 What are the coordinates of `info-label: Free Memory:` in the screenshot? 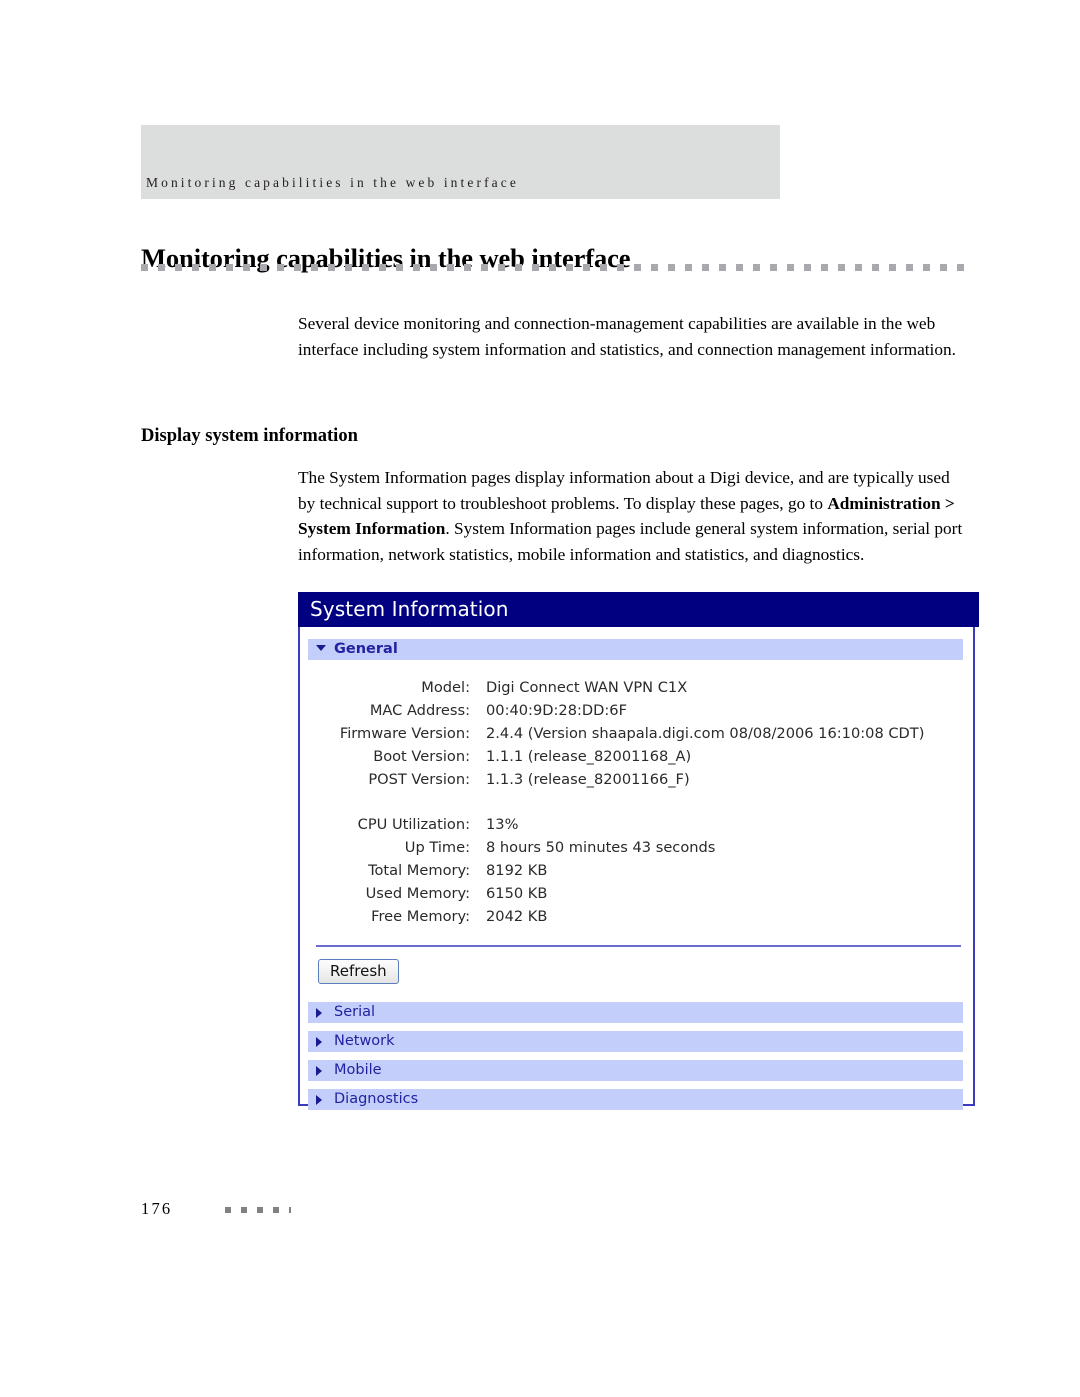 It's located at (420, 916).